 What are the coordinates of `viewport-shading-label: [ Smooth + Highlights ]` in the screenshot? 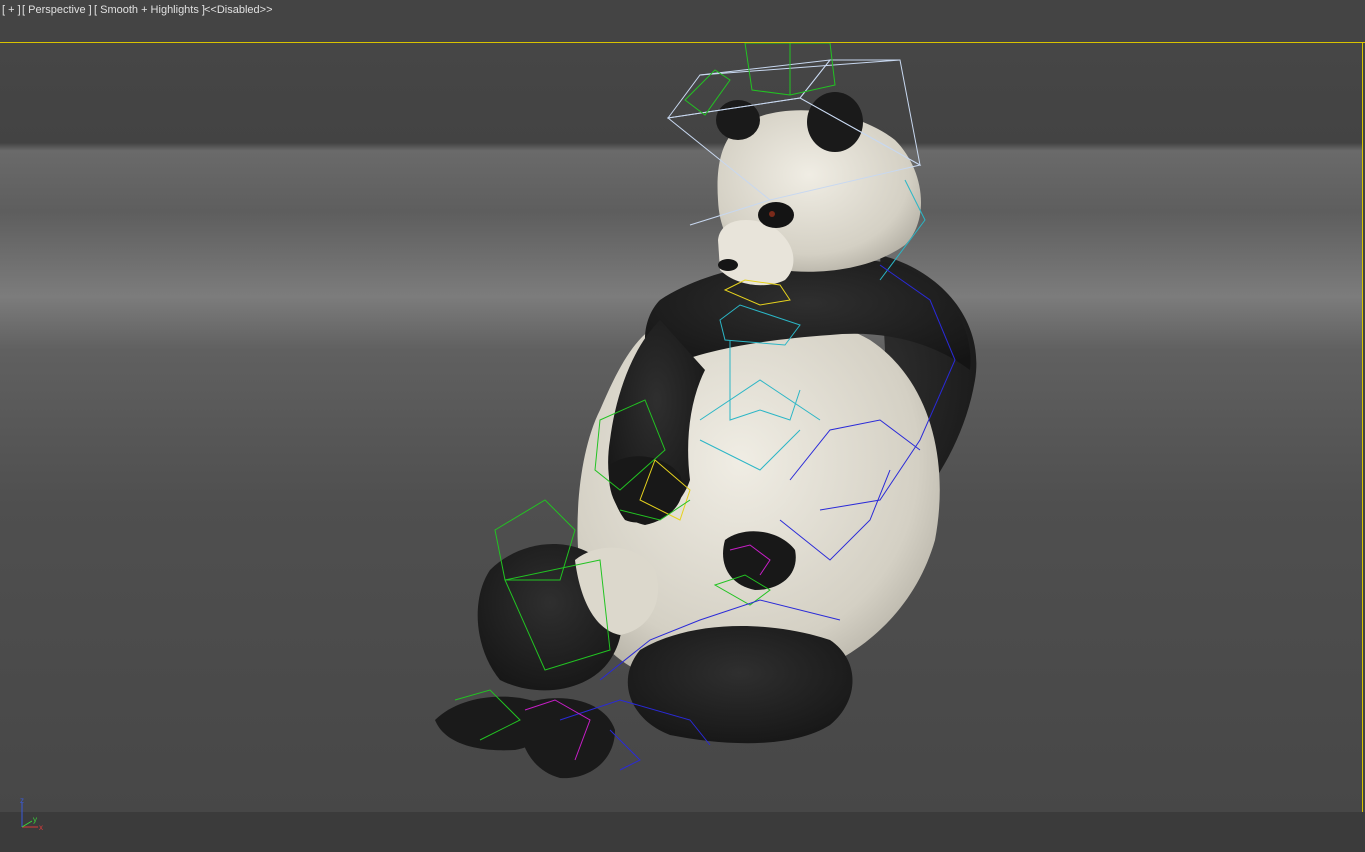 It's located at (149, 10).